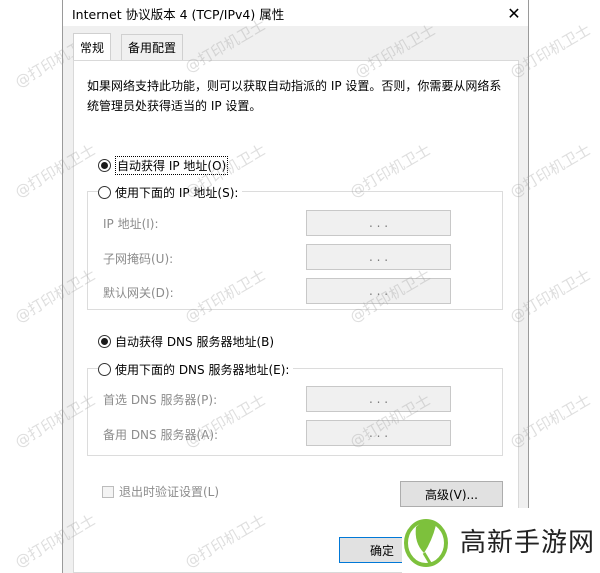 The width and height of the screenshot is (600, 573). What do you see at coordinates (169, 492) in the screenshot?
I see `validate-on-exit-label: 退出时验证设置(L)` at bounding box center [169, 492].